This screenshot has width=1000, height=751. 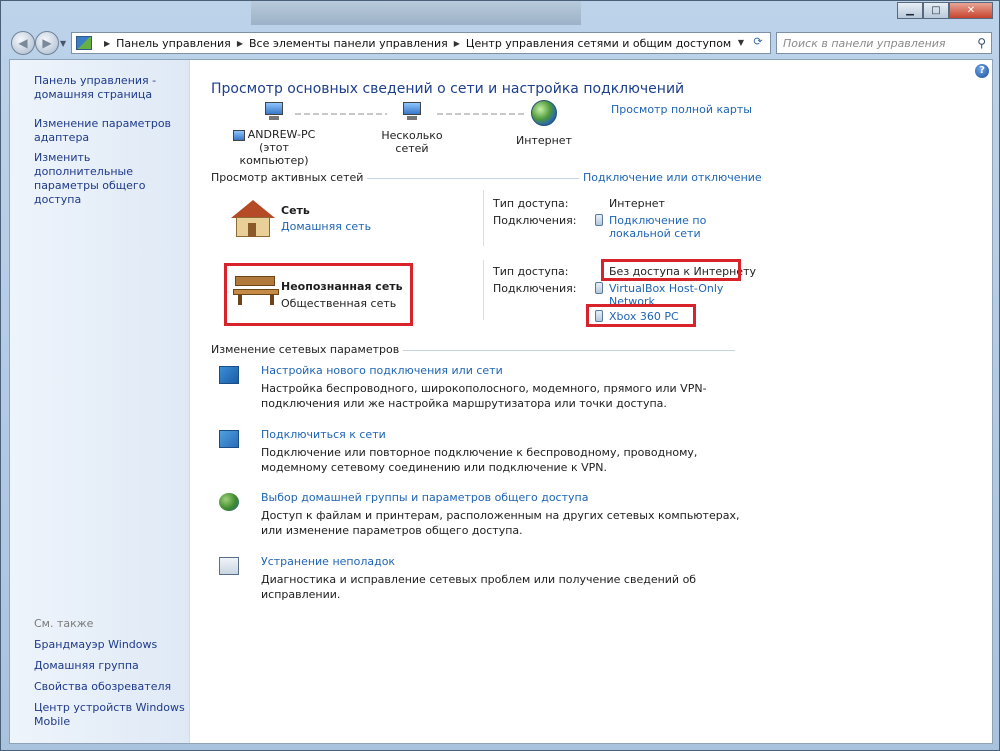 I want to click on new-connection-icon, so click(x=229, y=375).